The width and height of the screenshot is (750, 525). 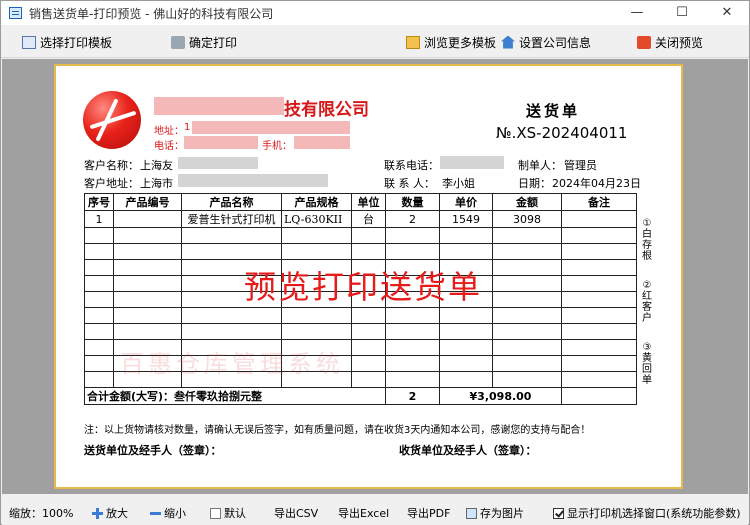 What do you see at coordinates (468, 450) in the screenshot?
I see `receiver-signature: 收货单位及经手人（签章）：` at bounding box center [468, 450].